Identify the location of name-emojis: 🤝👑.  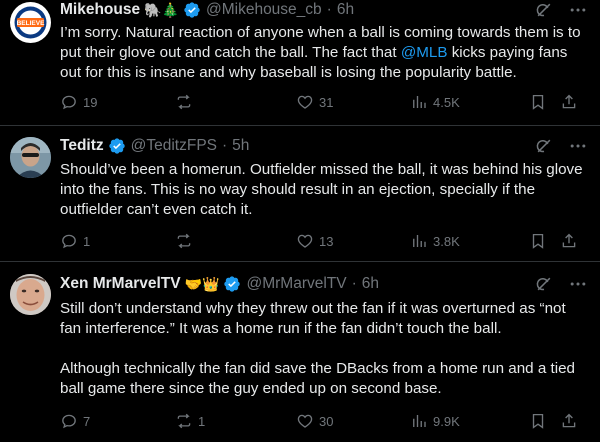
(202, 284).